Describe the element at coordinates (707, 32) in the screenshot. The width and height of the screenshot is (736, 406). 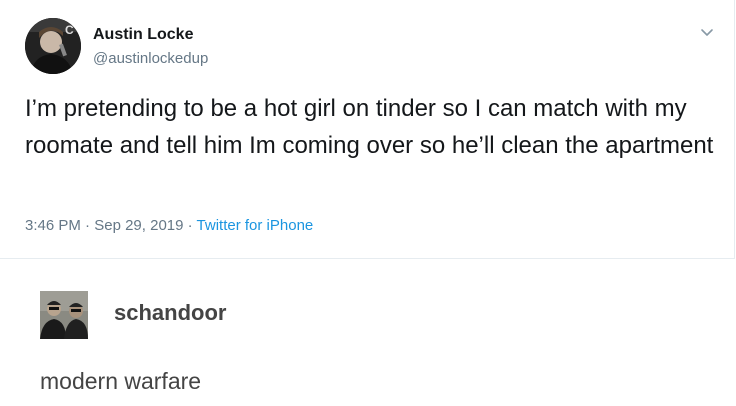
I see `chevron-down-icon` at that location.